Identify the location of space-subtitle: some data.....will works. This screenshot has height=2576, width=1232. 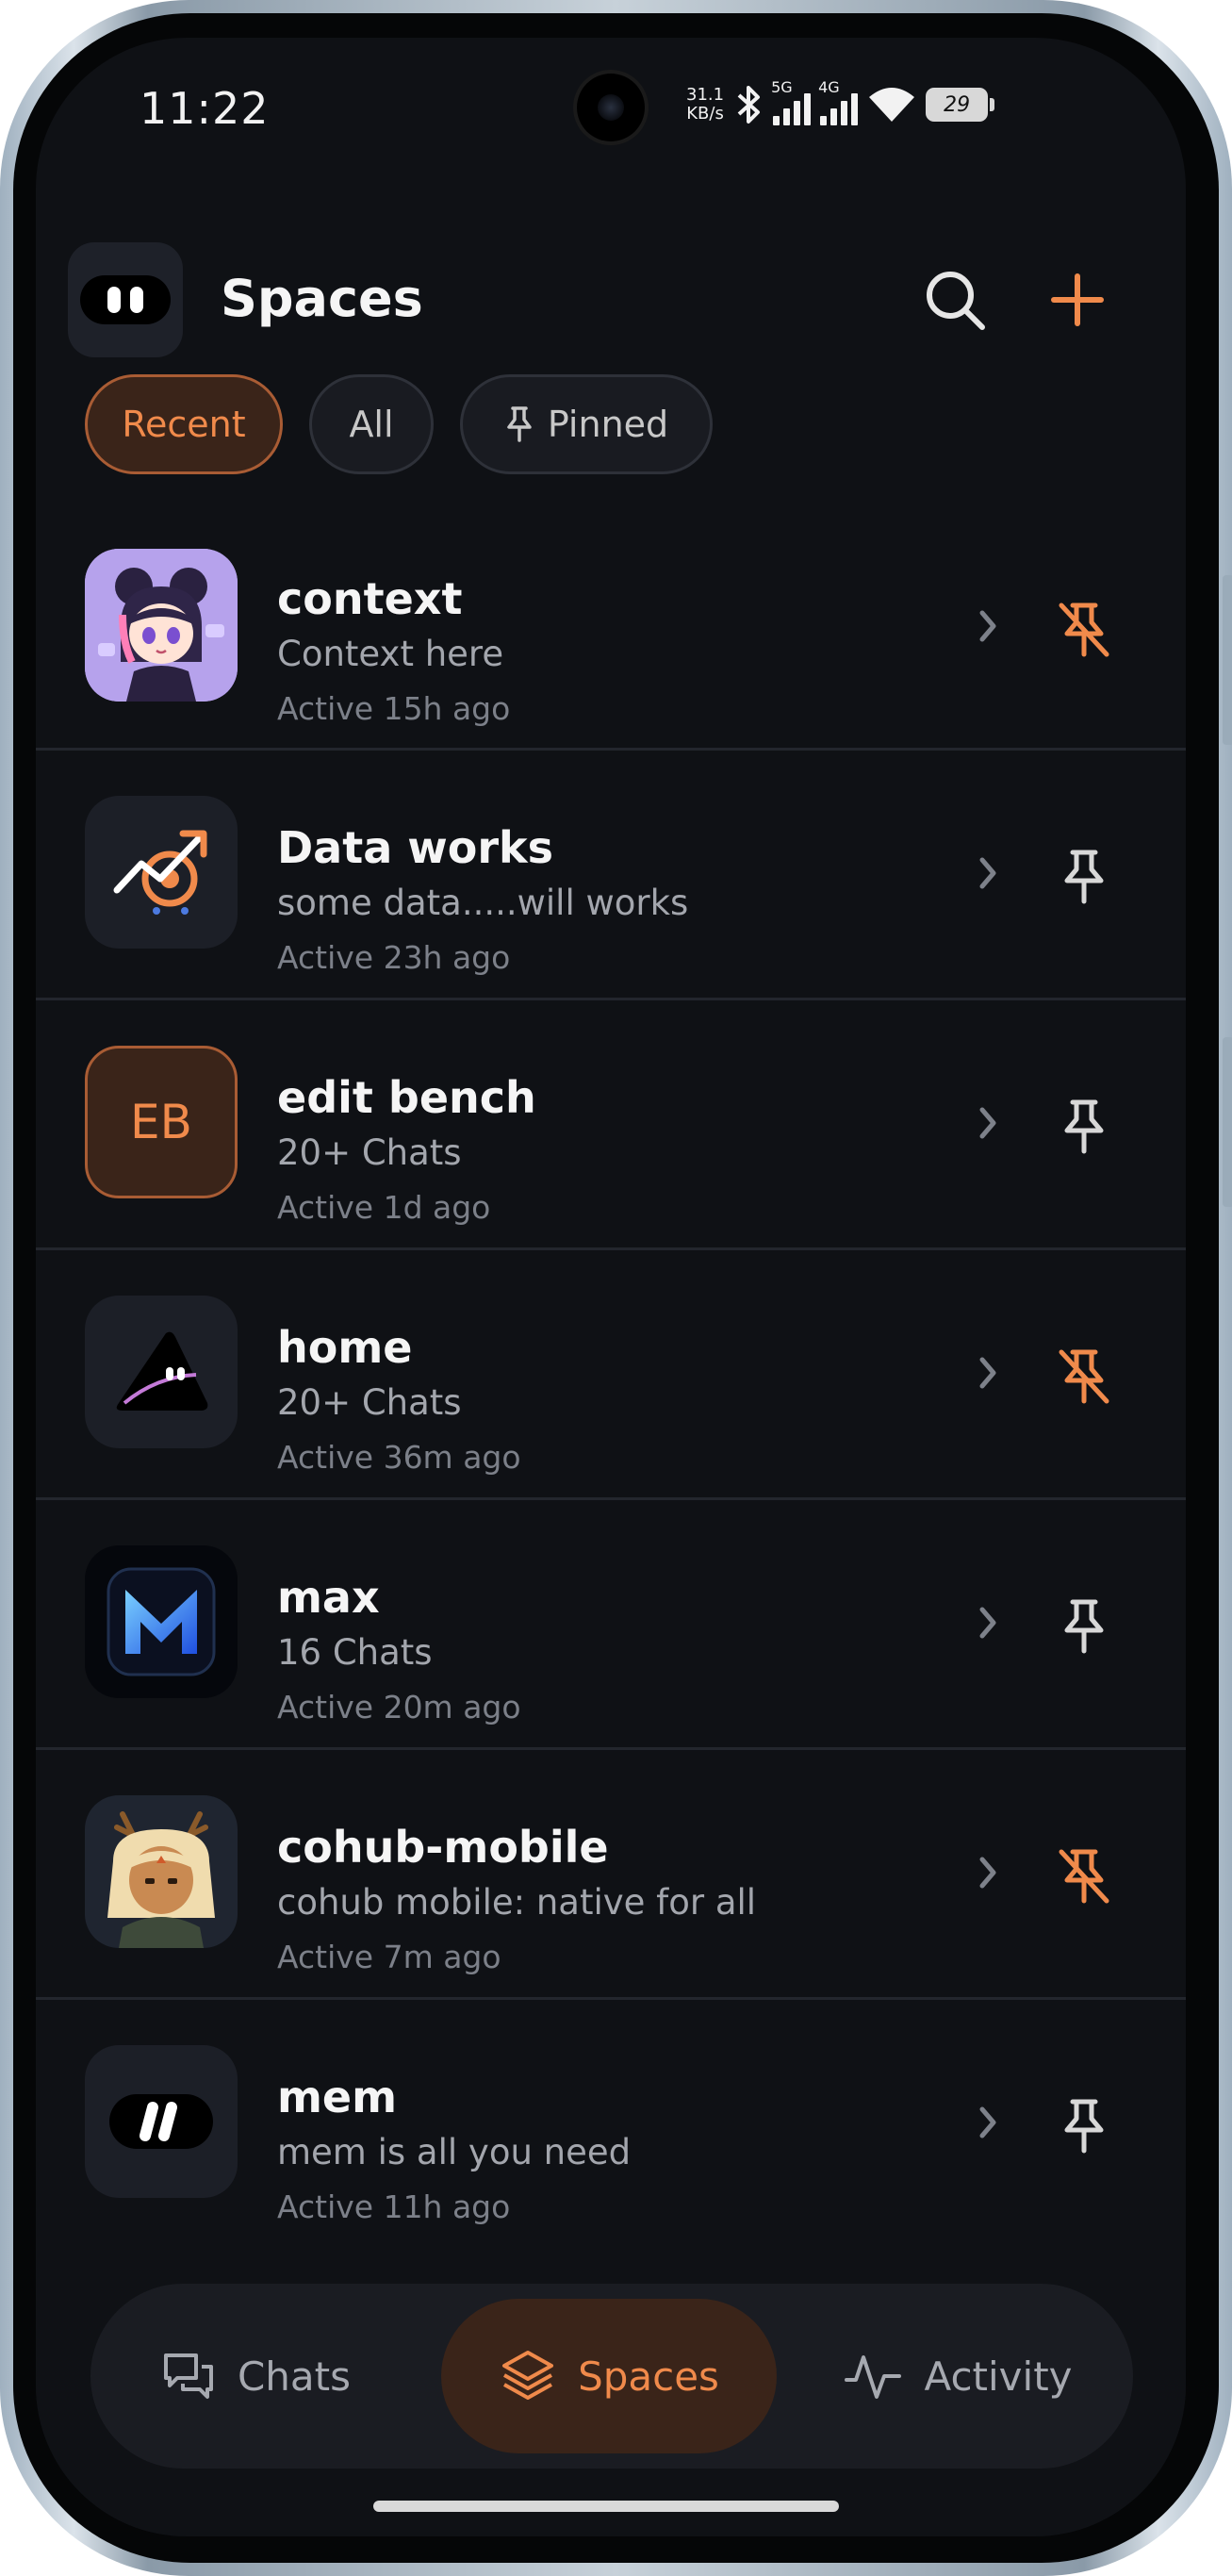
(483, 903).